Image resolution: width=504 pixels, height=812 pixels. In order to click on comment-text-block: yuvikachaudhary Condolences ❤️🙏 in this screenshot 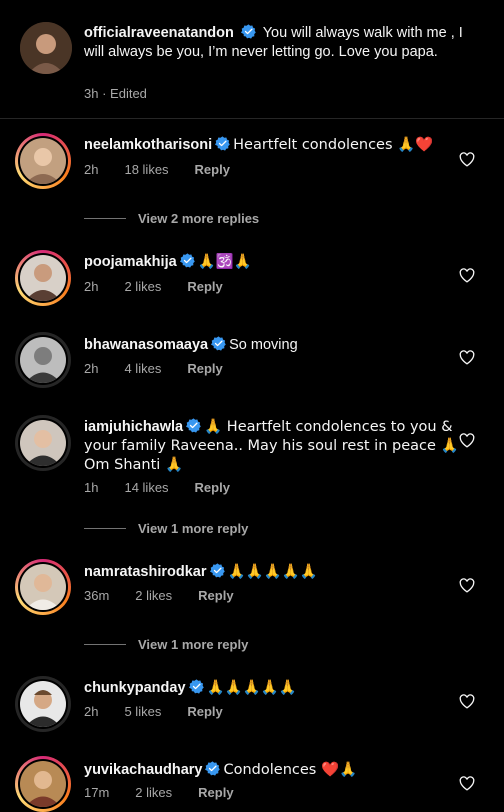, I will do `click(274, 770)`.